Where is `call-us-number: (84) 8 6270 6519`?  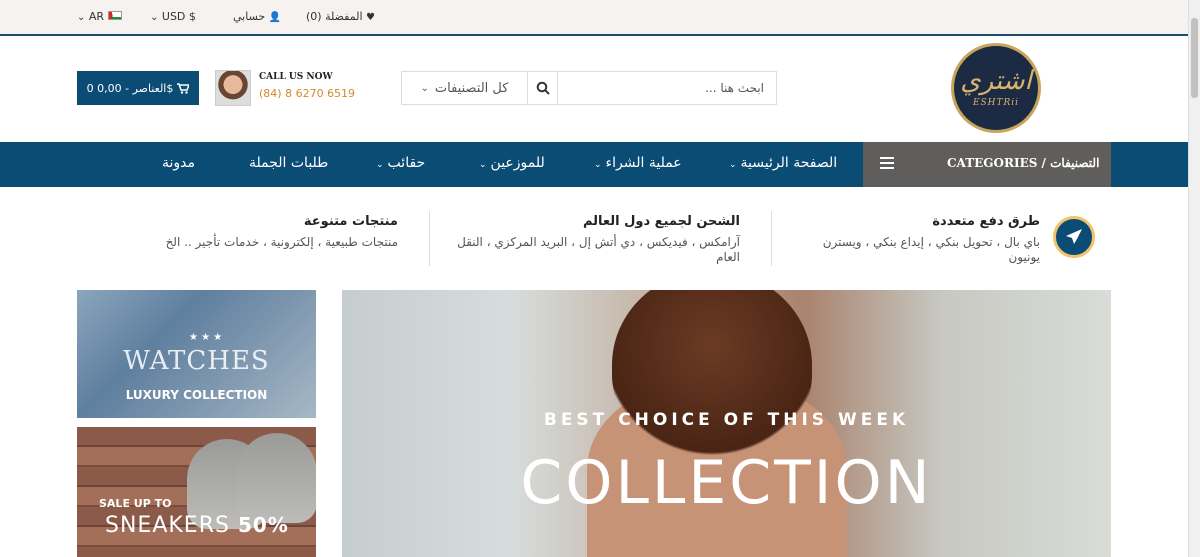 call-us-number: (84) 8 6270 6519 is located at coordinates (307, 93).